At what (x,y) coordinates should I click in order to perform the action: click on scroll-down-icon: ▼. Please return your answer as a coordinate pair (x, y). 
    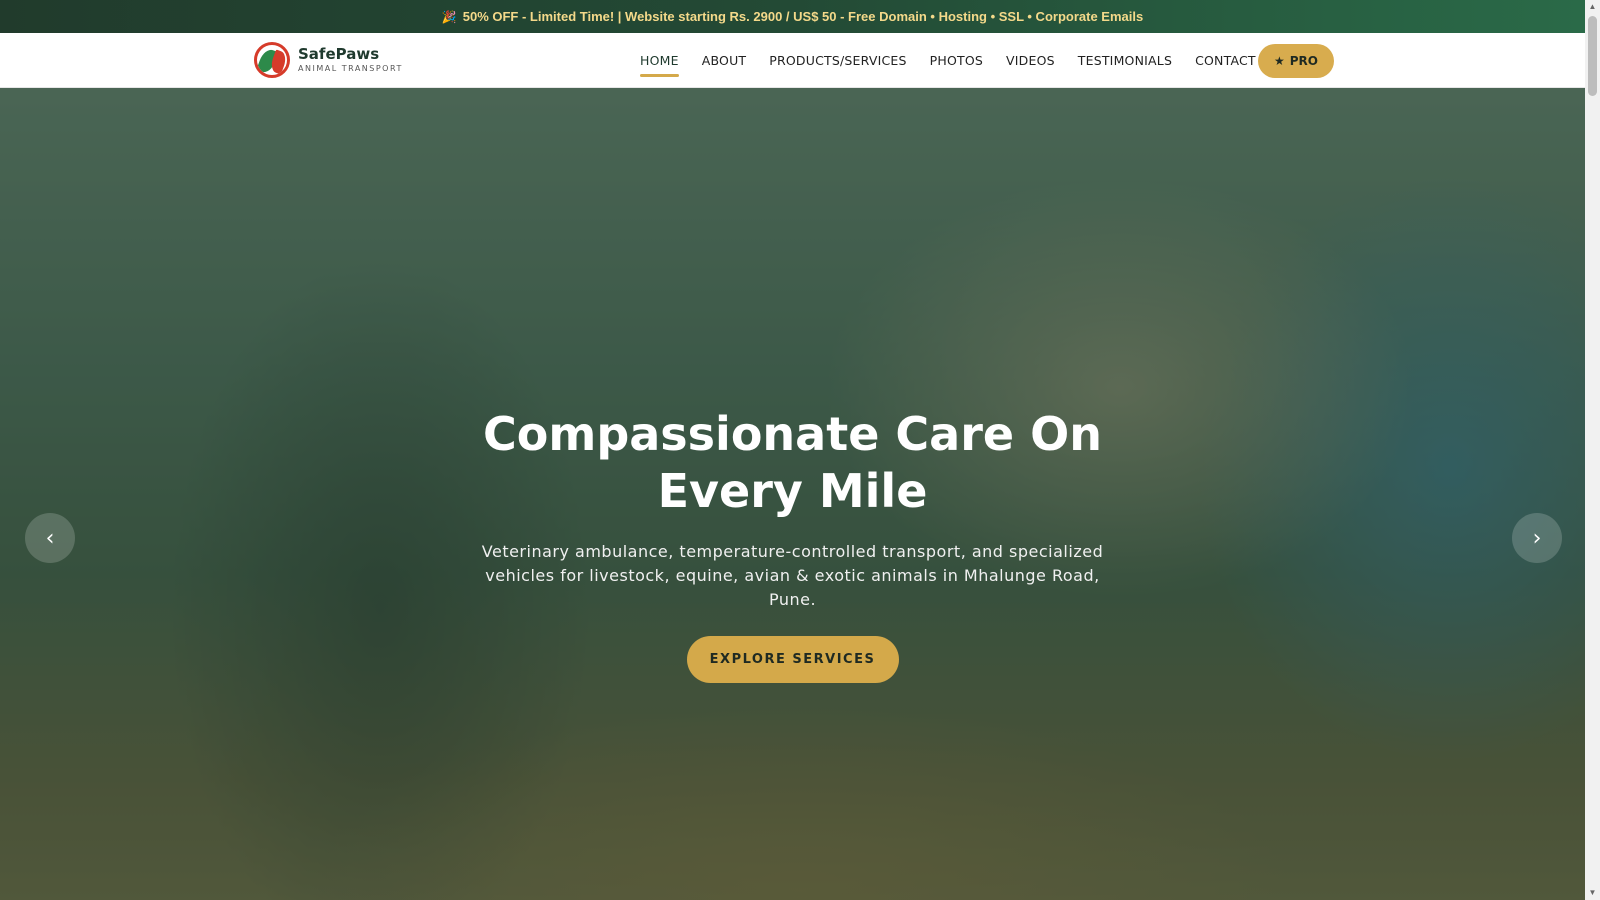
    Looking at the image, I should click on (1592, 893).